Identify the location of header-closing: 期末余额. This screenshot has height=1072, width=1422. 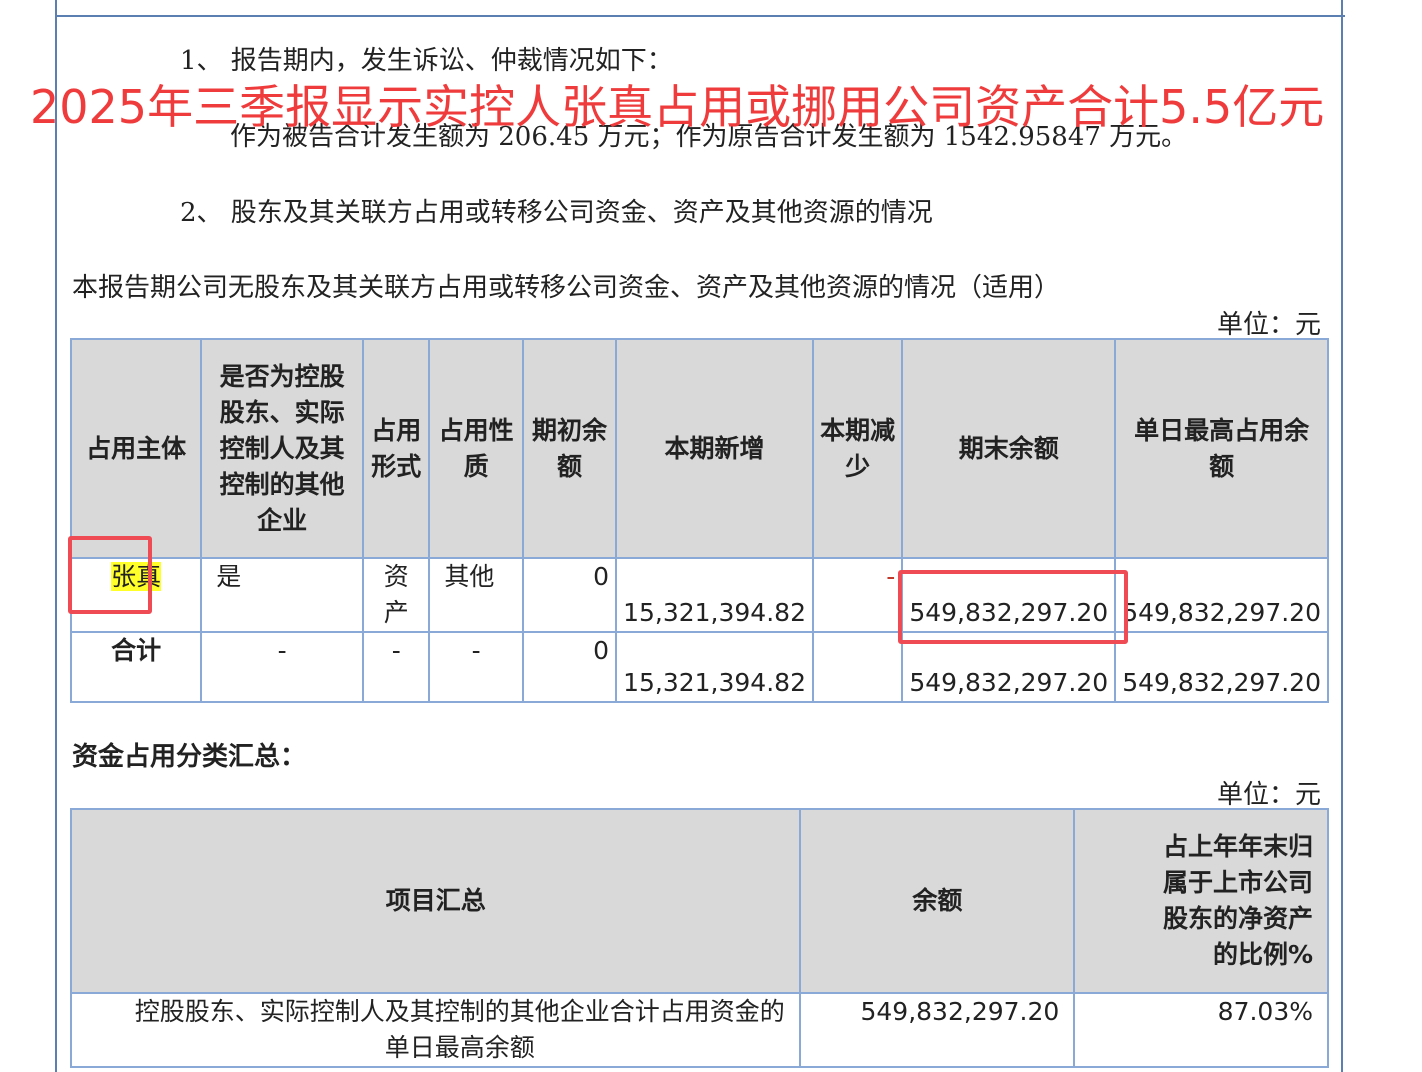
(1009, 448).